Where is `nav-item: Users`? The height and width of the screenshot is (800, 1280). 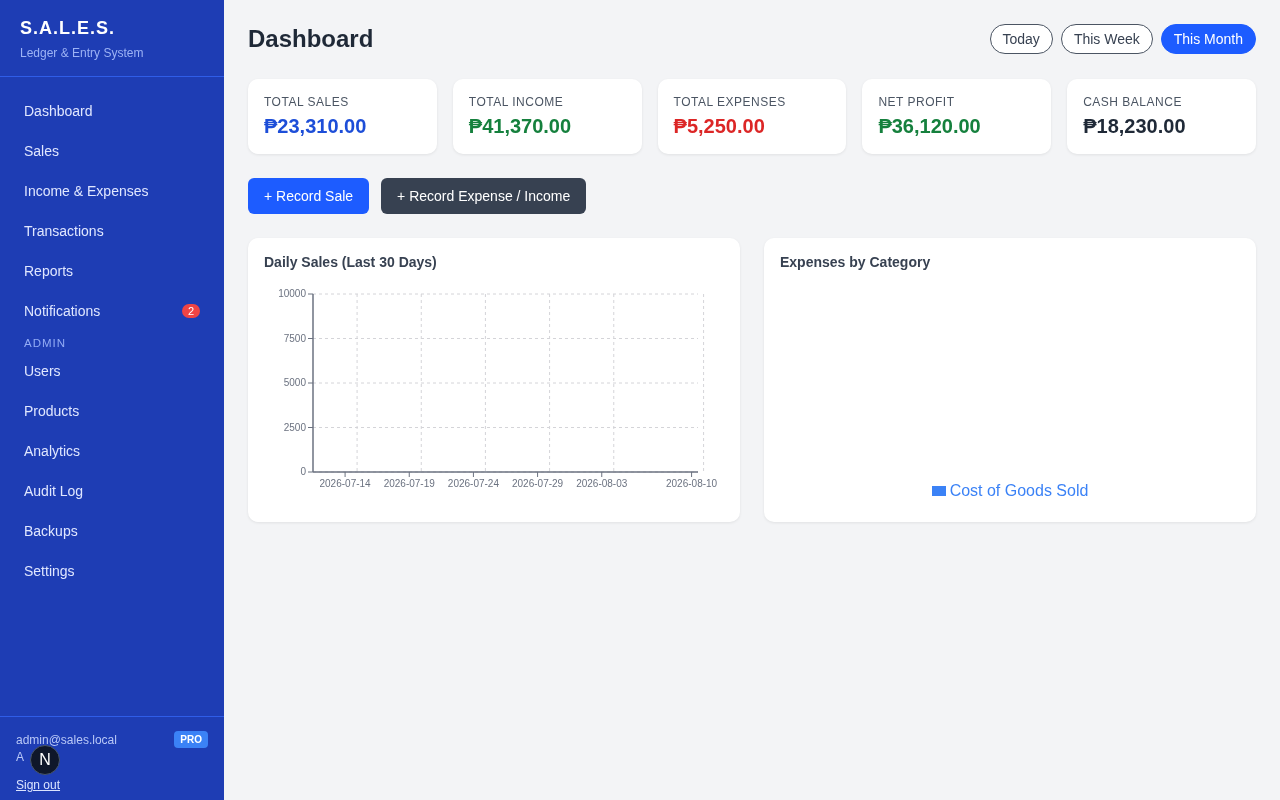
nav-item: Users is located at coordinates (112, 371).